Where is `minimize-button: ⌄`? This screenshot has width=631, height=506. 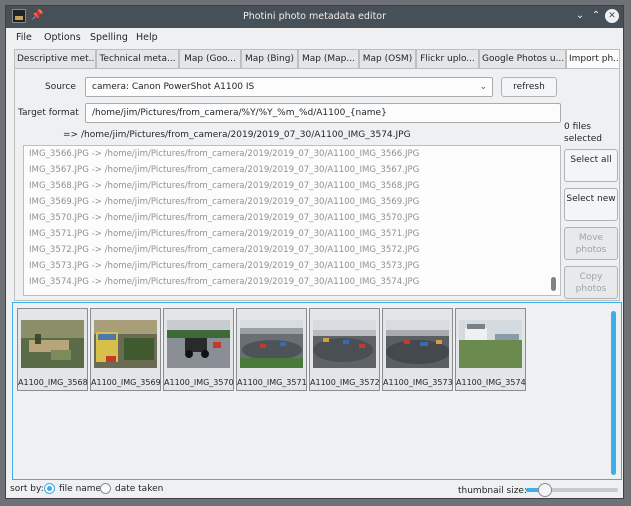 minimize-button: ⌄ is located at coordinates (580, 16).